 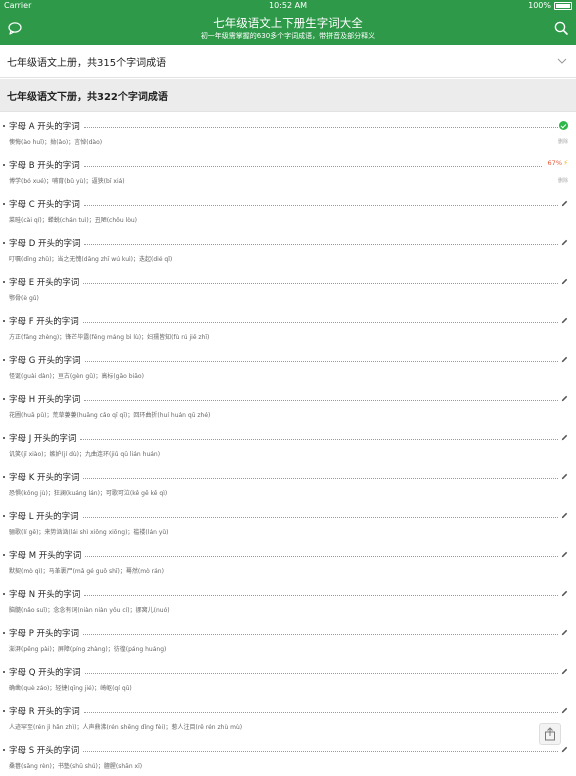 What do you see at coordinates (87, 97) in the screenshot?
I see `section-label: 七年级语文下册，共322个字词成语` at bounding box center [87, 97].